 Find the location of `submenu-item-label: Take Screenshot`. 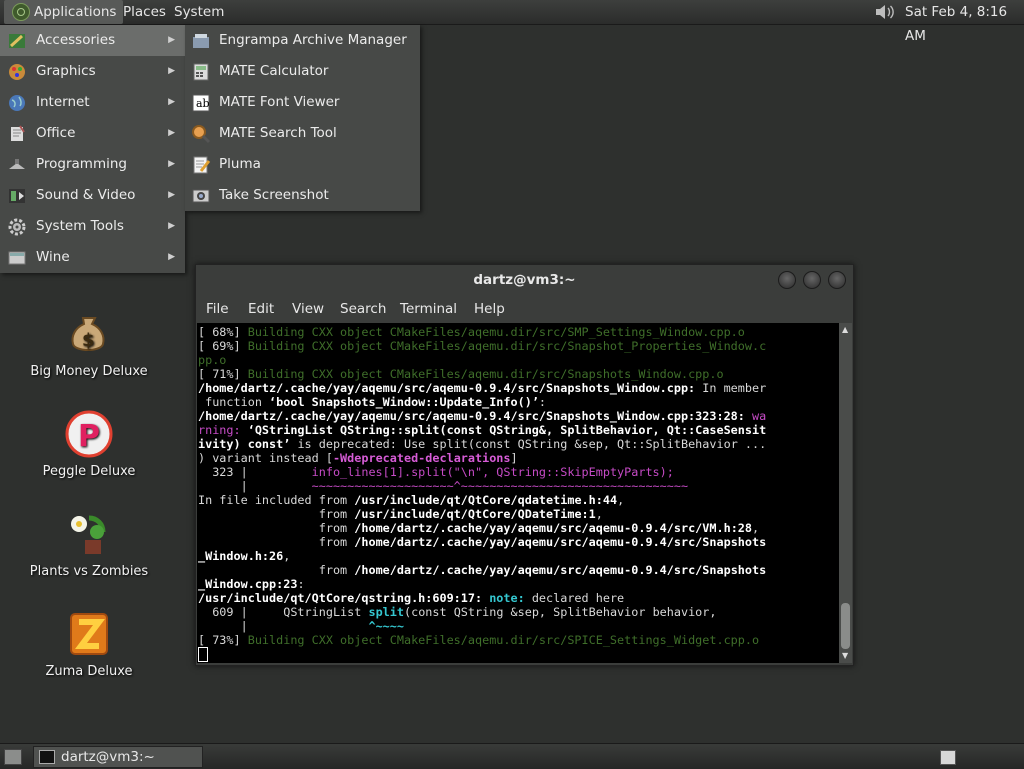

submenu-item-label: Take Screenshot is located at coordinates (274, 195).